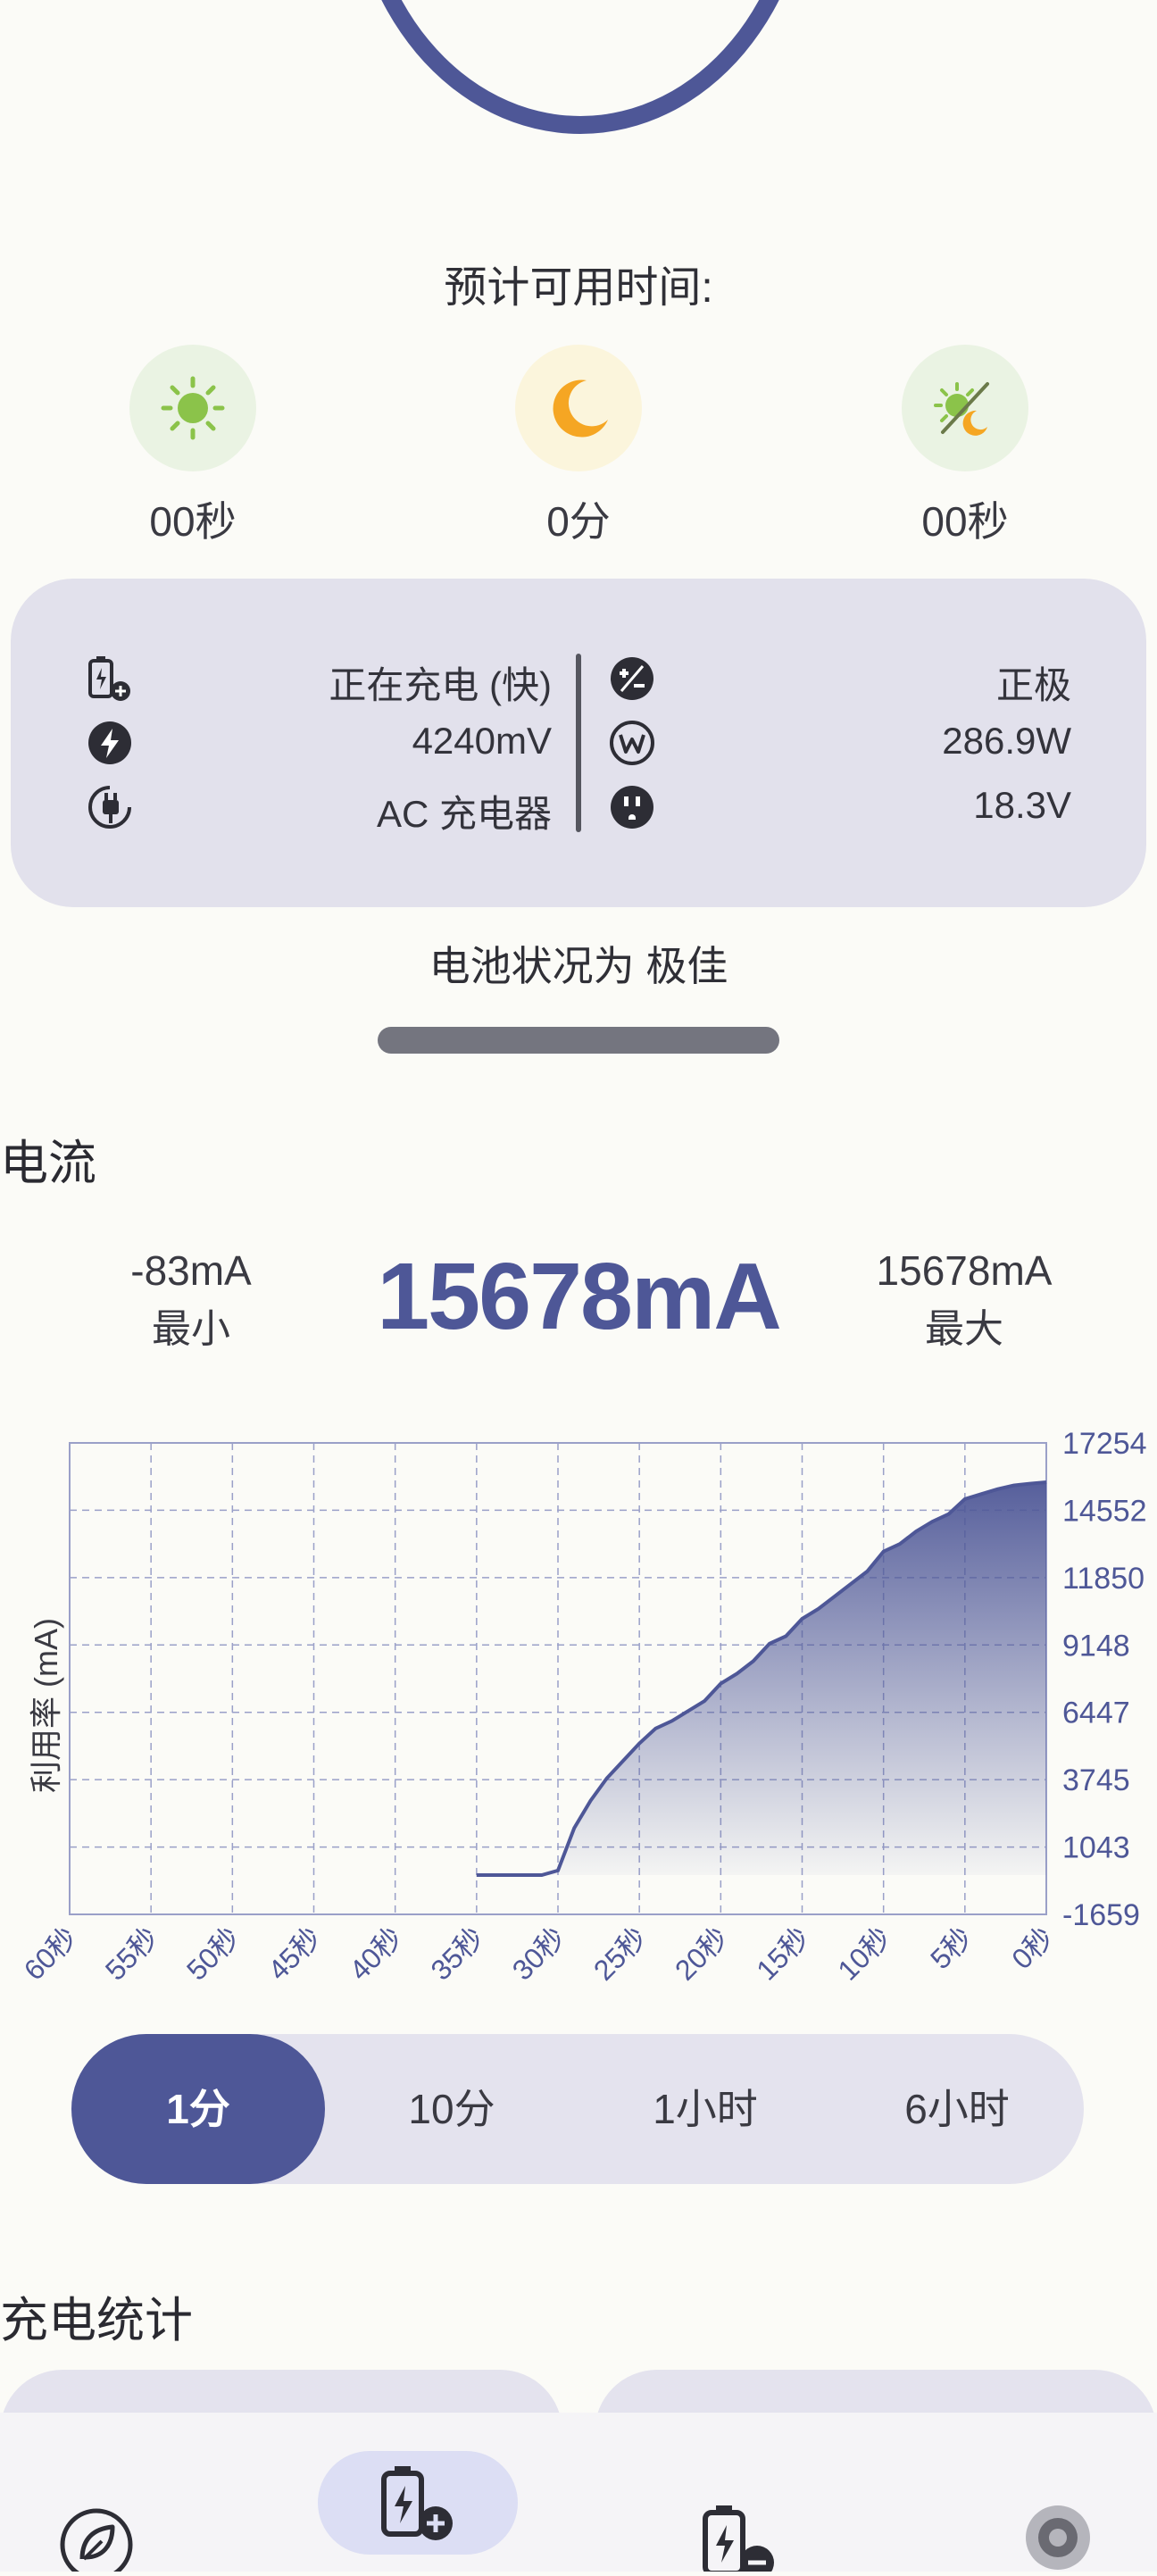 This screenshot has width=1157, height=2576. What do you see at coordinates (464, 814) in the screenshot?
I see `charger-type: AC 充电器` at bounding box center [464, 814].